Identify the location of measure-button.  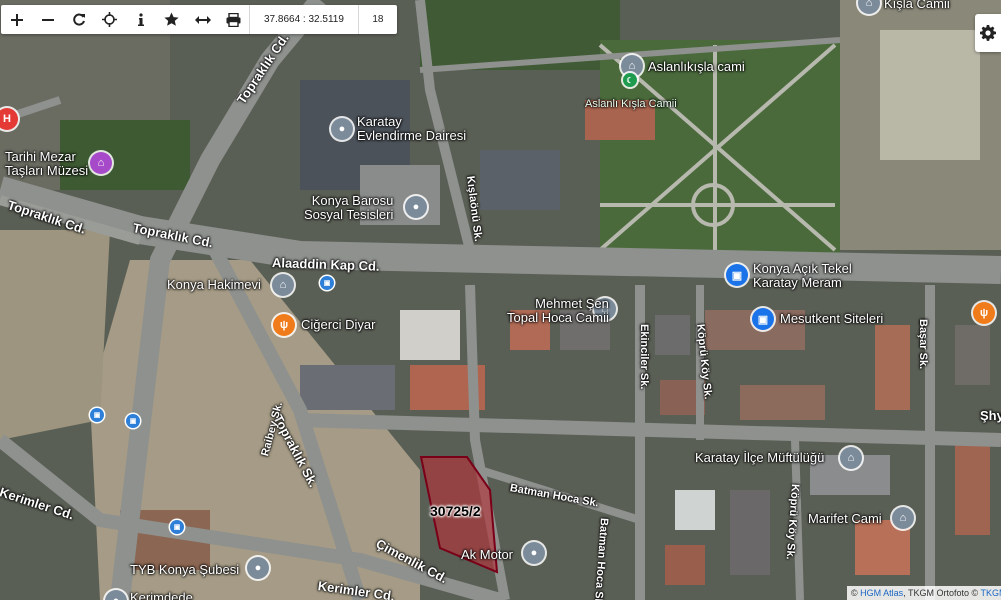
(202, 19).